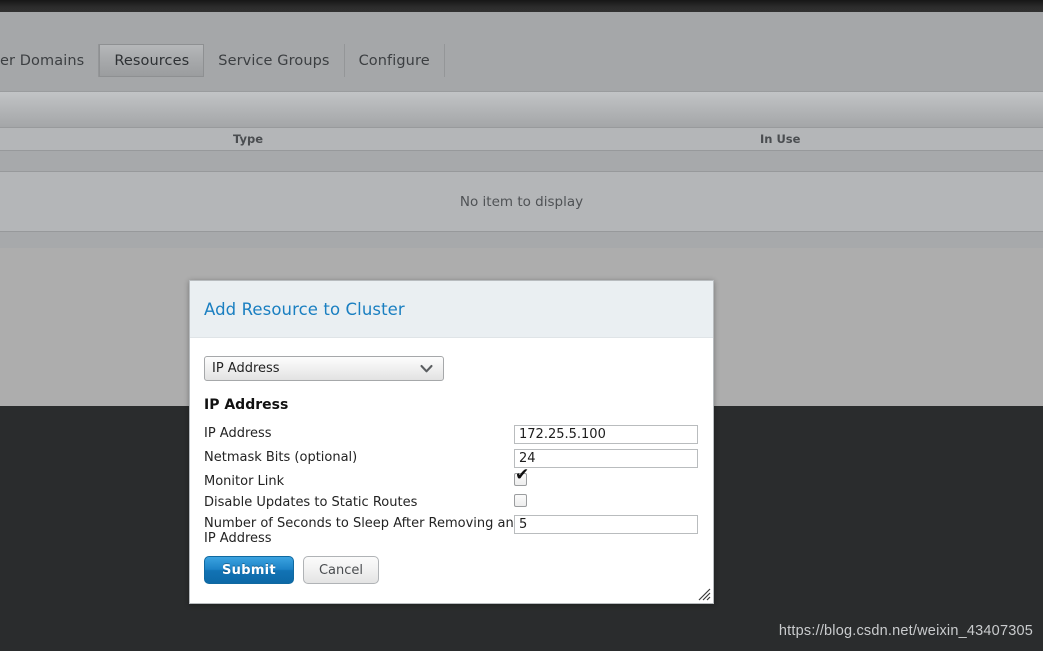 The height and width of the screenshot is (651, 1043). I want to click on nav-tab-label: Resources, so click(152, 60).